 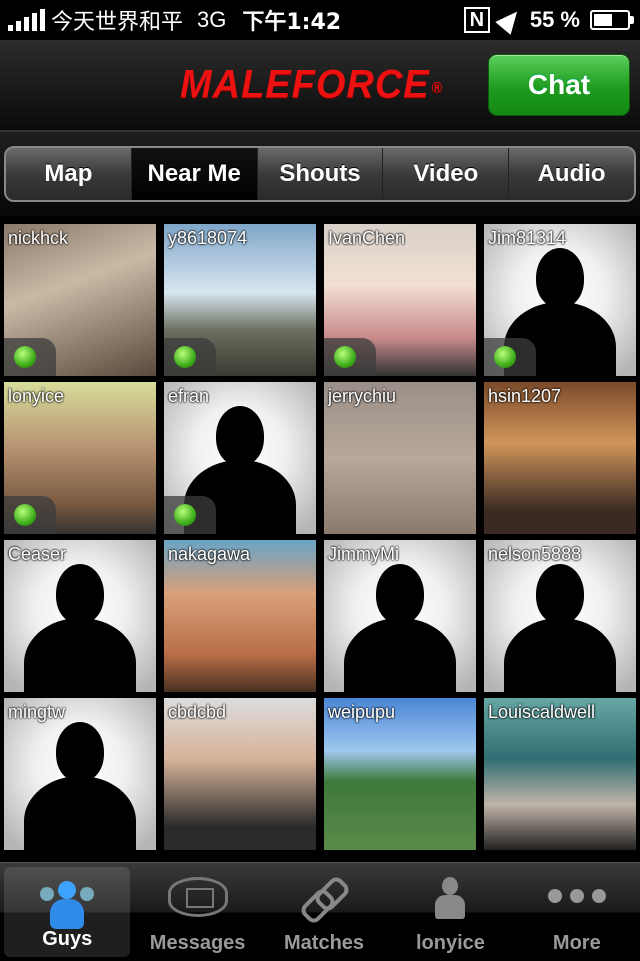 What do you see at coordinates (197, 897) in the screenshot?
I see `speech-bubble-envelope-icon` at bounding box center [197, 897].